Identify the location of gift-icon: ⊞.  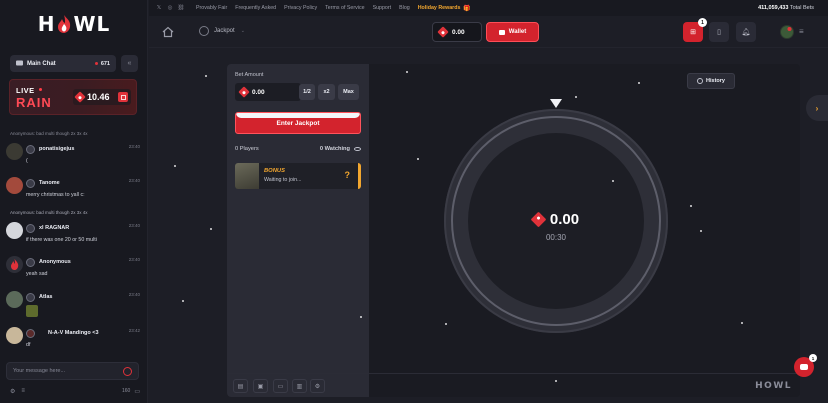
(693, 32).